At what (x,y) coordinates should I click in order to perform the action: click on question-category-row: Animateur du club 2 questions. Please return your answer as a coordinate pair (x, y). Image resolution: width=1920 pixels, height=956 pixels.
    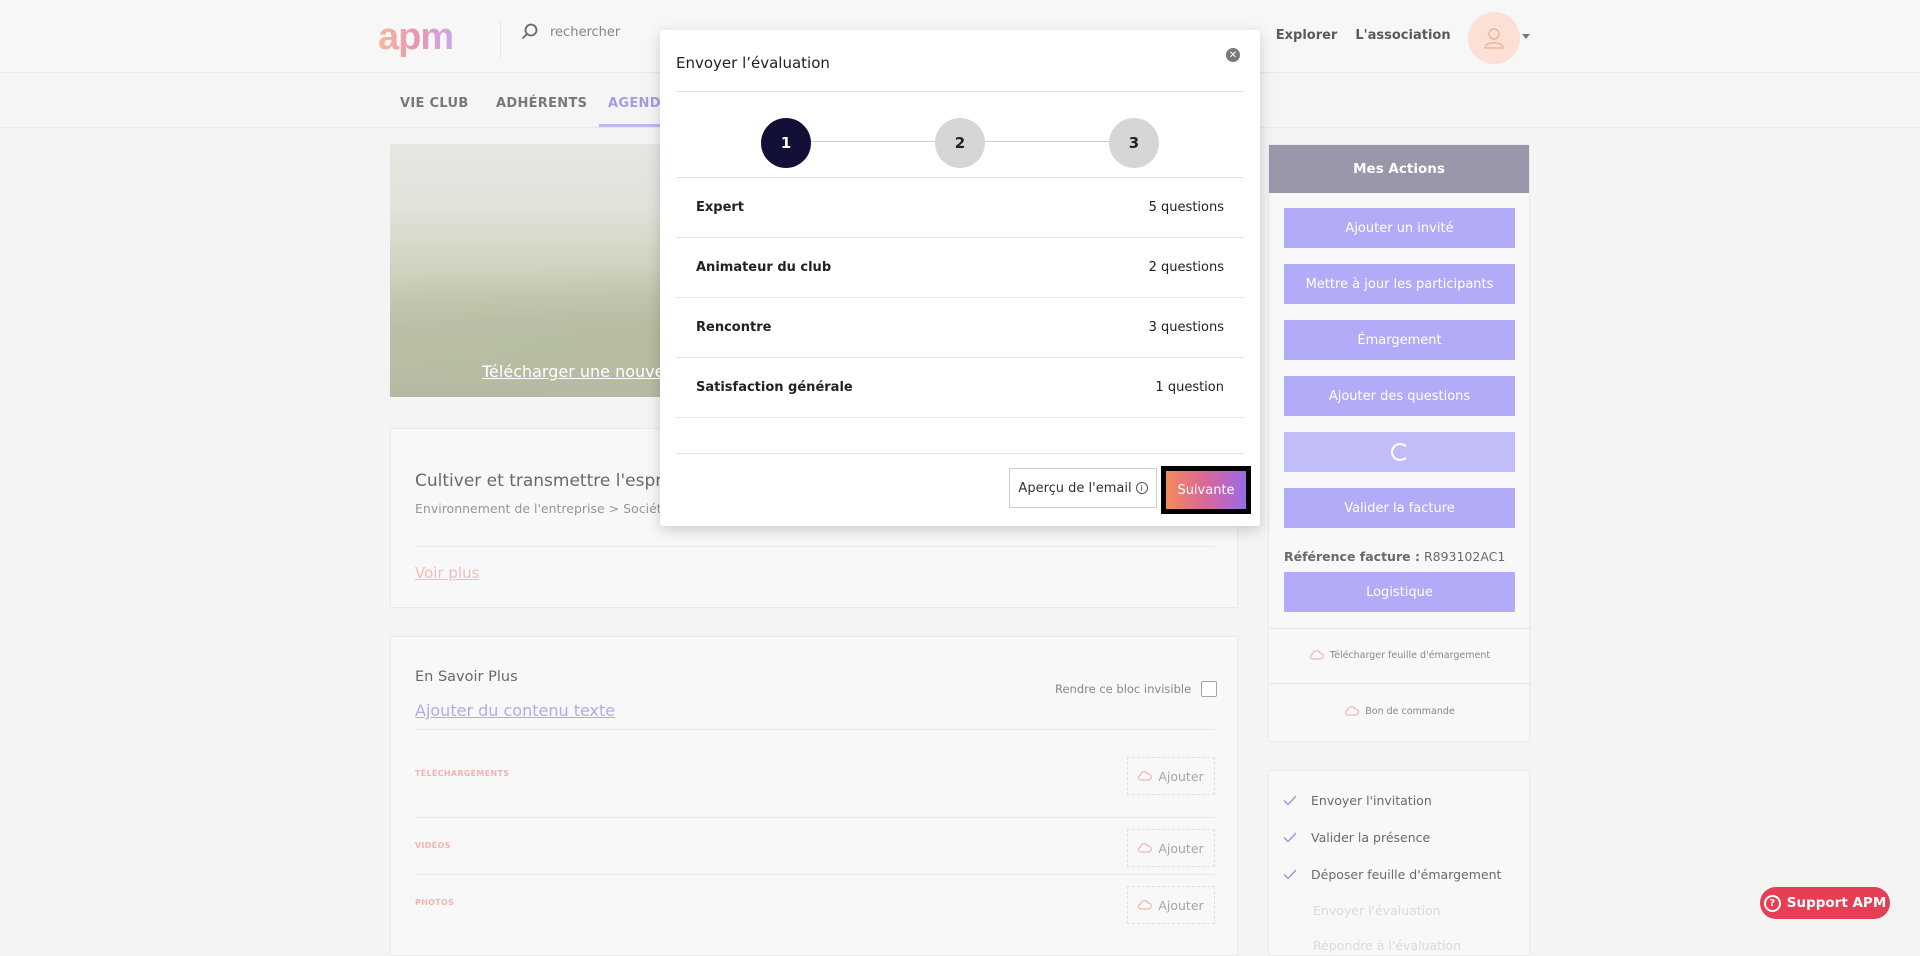
    Looking at the image, I should click on (960, 268).